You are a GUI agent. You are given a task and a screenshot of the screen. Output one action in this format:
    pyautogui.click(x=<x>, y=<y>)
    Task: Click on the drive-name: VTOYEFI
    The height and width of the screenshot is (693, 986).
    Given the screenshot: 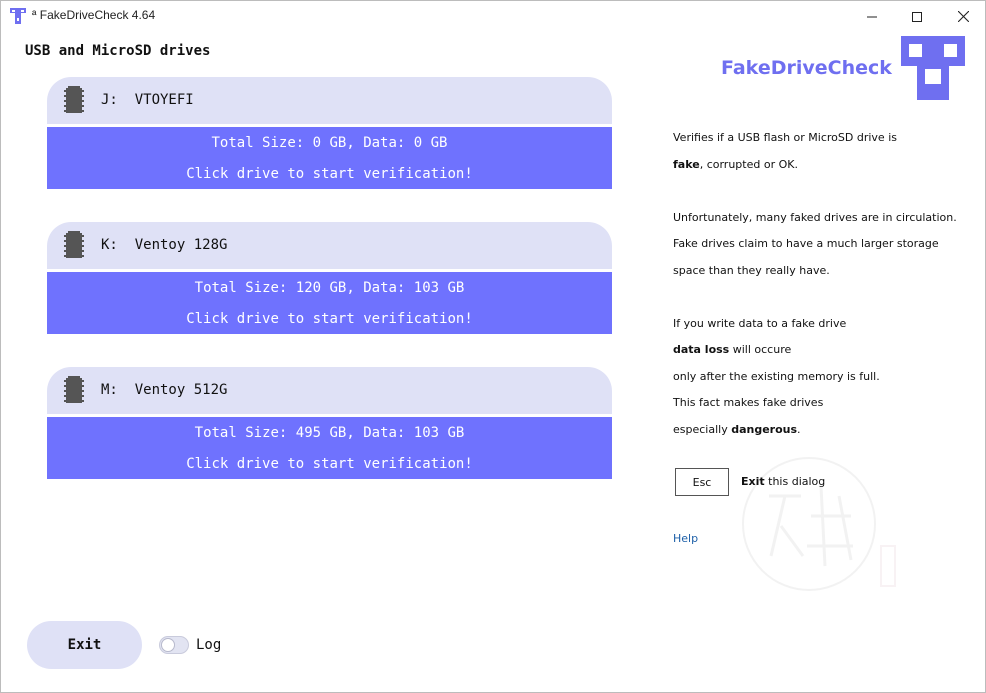 What is the action you would take?
    pyautogui.click(x=164, y=100)
    